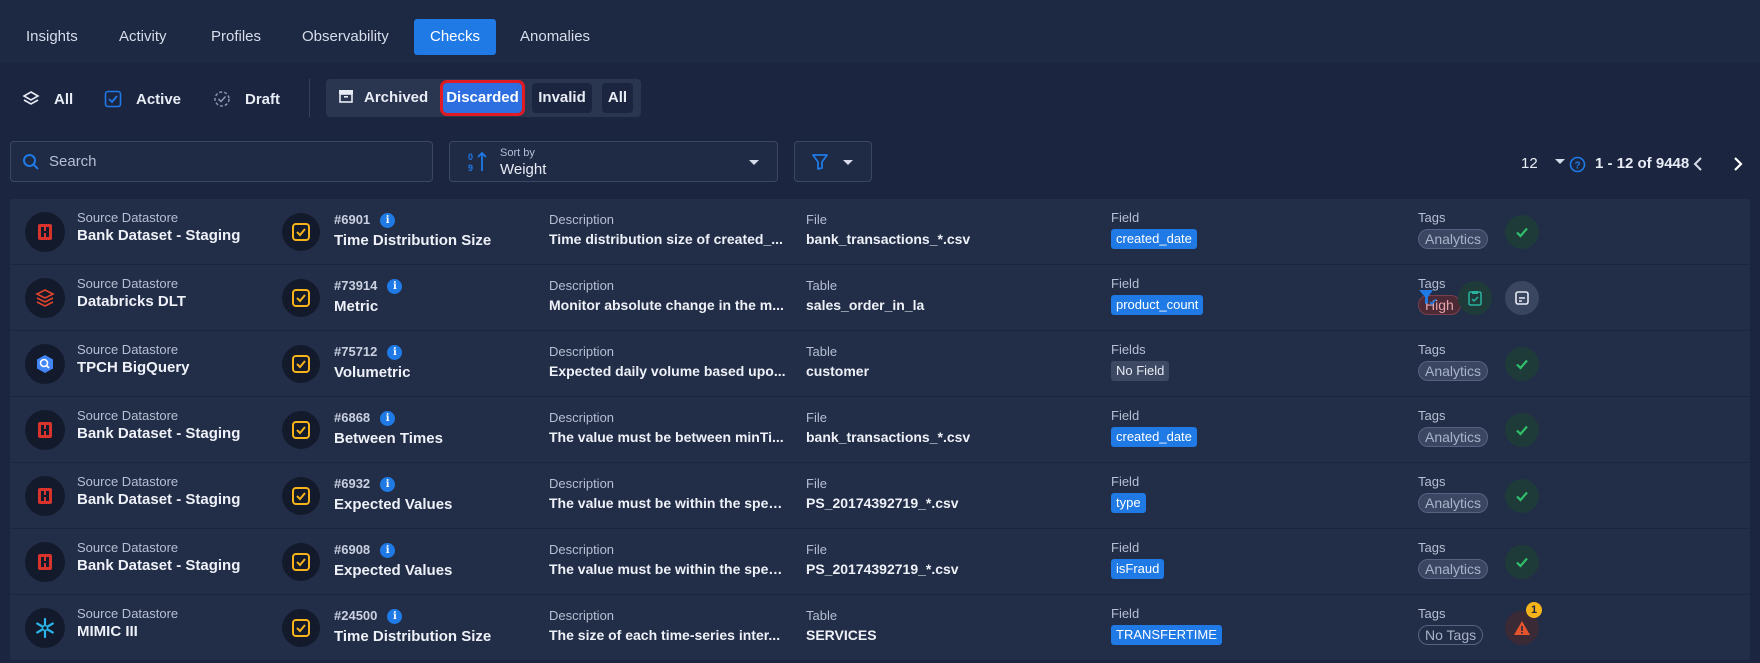 The width and height of the screenshot is (1760, 663). Describe the element at coordinates (1138, 569) in the screenshot. I see `field-badge: isFraud` at that location.